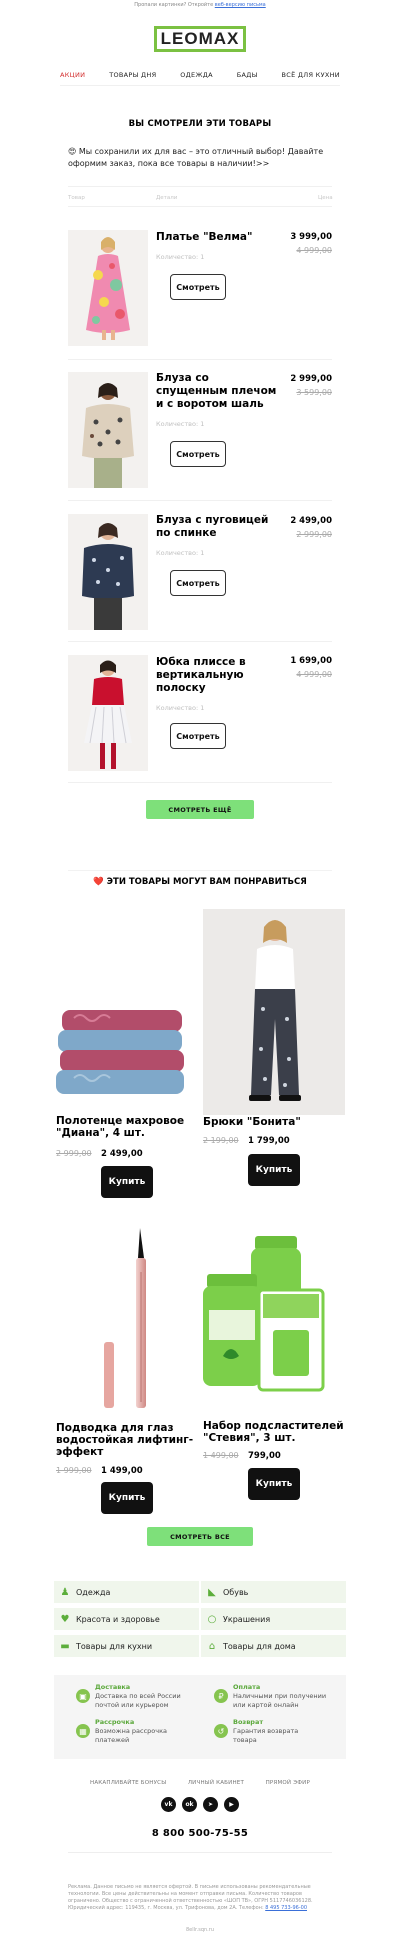 Image resolution: width=400 pixels, height=1954 pixels. Describe the element at coordinates (200, 1536) in the screenshot. I see `show-all-button: СМОТРЕТЬ ВСЕ` at that location.